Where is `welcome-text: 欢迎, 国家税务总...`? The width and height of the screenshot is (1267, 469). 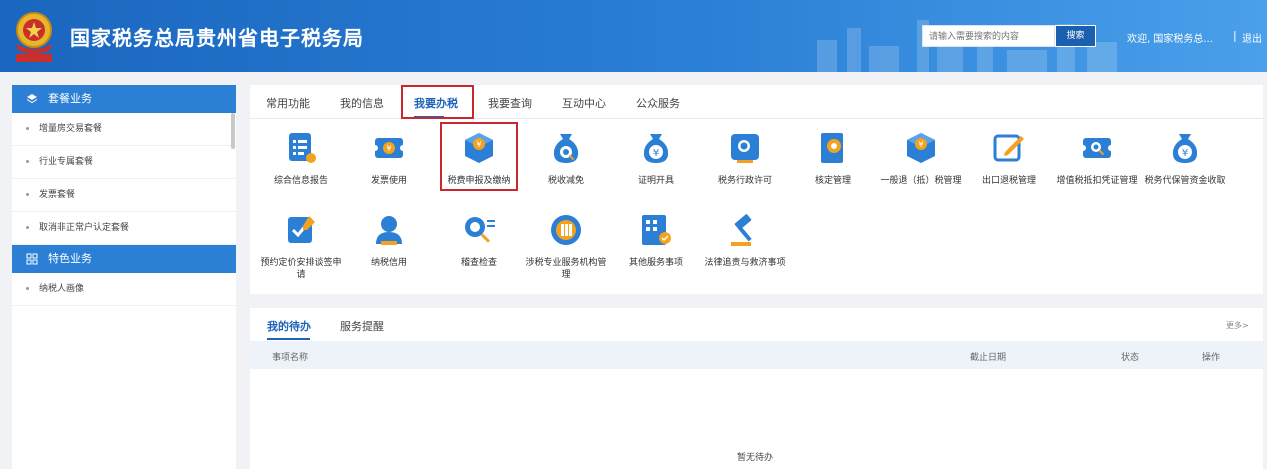 welcome-text: 欢迎, 国家税务总... is located at coordinates (1170, 37).